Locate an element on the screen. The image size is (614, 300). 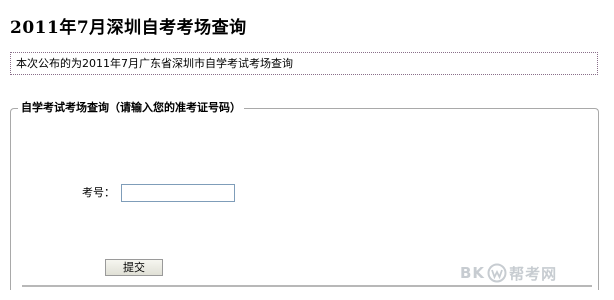
page-title: 2011年7月深圳自考考场查询 is located at coordinates (128, 28).